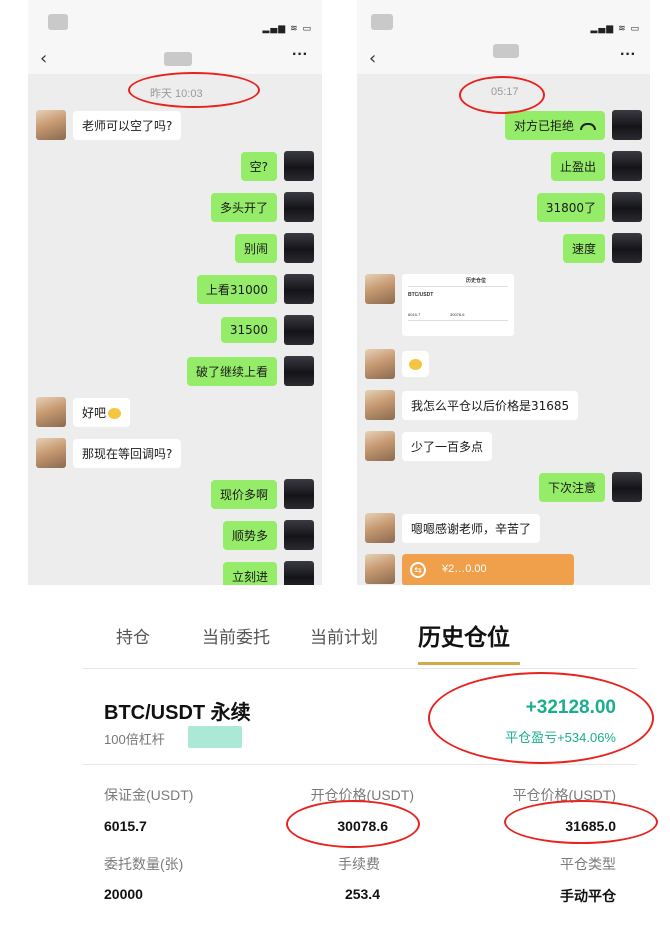  I want to click on transfer-amount: ¥2…0.00, so click(464, 569).